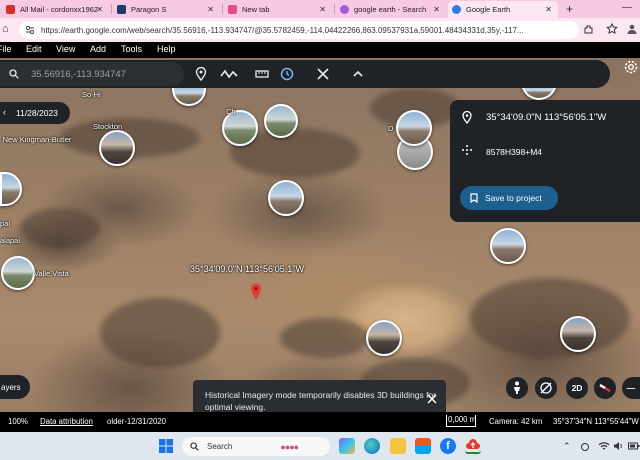  Describe the element at coordinates (262, 74) in the screenshot. I see `ruler-icon` at that location.